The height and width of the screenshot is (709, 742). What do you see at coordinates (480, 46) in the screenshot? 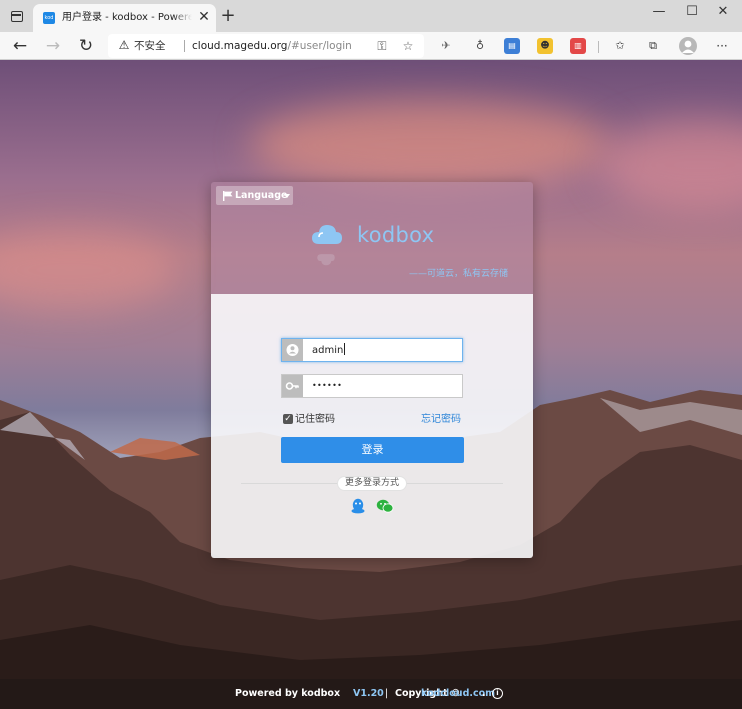
I see `extension-planet-icon: ♁` at bounding box center [480, 46].